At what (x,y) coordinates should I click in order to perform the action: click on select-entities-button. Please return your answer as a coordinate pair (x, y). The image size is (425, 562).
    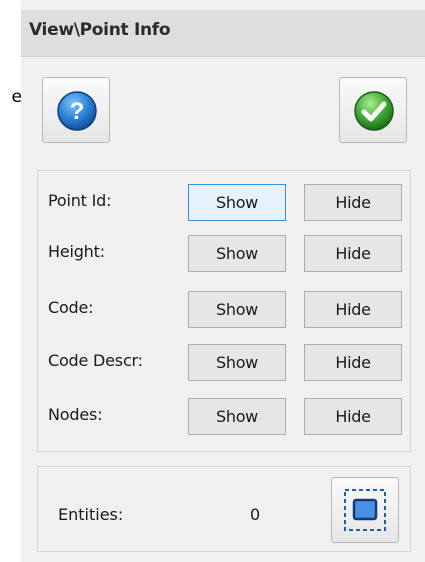
    Looking at the image, I should click on (365, 510).